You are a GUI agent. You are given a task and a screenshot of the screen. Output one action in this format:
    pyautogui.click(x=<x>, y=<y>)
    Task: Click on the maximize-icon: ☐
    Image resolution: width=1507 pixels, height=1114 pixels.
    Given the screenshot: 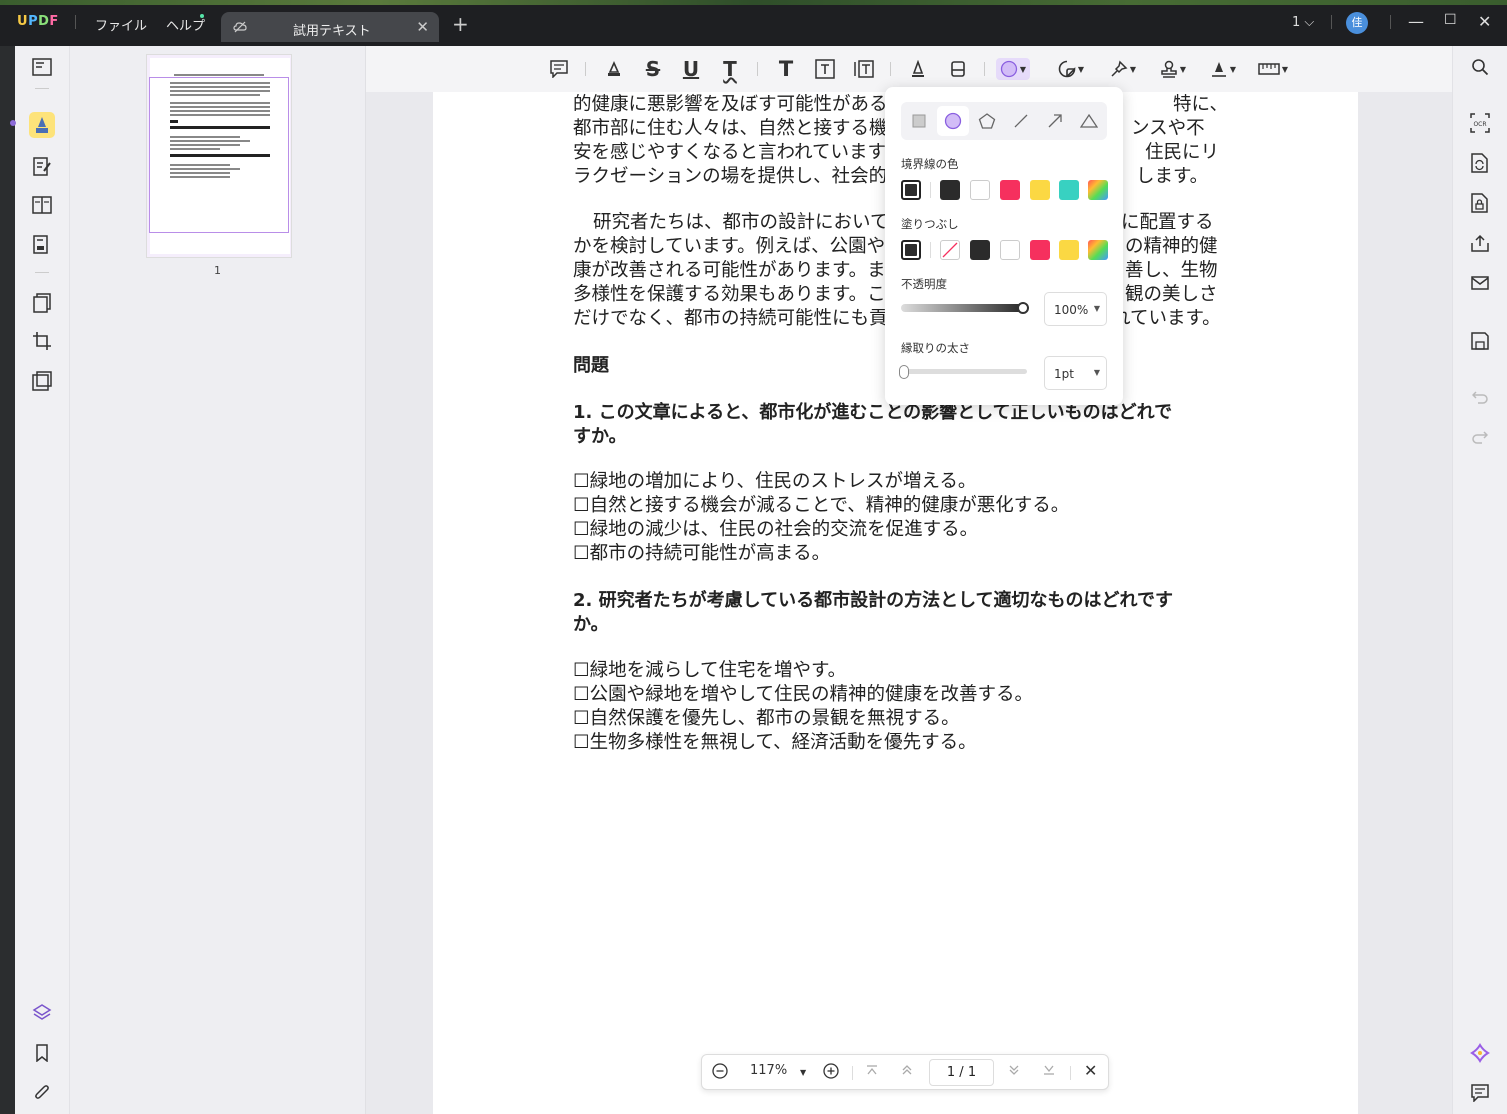 What is the action you would take?
    pyautogui.click(x=1450, y=20)
    